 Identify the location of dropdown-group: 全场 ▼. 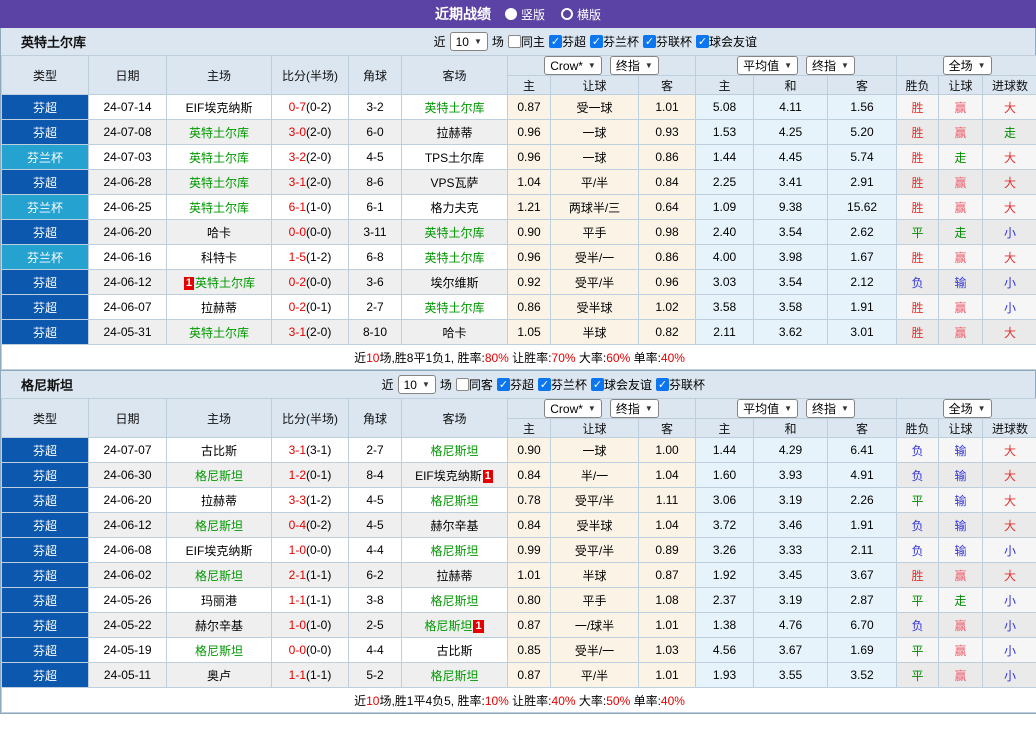
(967, 408).